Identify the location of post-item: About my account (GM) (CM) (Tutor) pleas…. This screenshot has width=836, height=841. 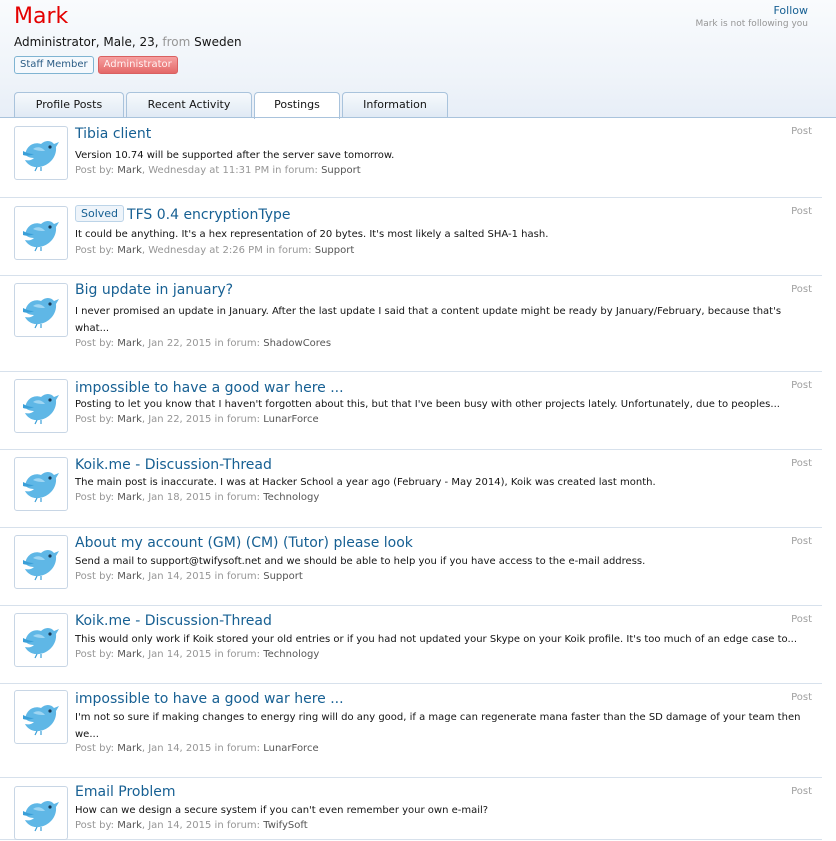
(411, 567).